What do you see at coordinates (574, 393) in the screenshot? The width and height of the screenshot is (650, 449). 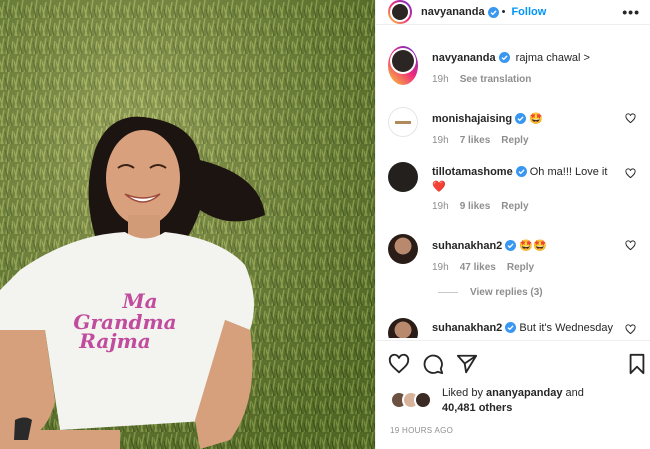 I see `liked-by-and: and` at bounding box center [574, 393].